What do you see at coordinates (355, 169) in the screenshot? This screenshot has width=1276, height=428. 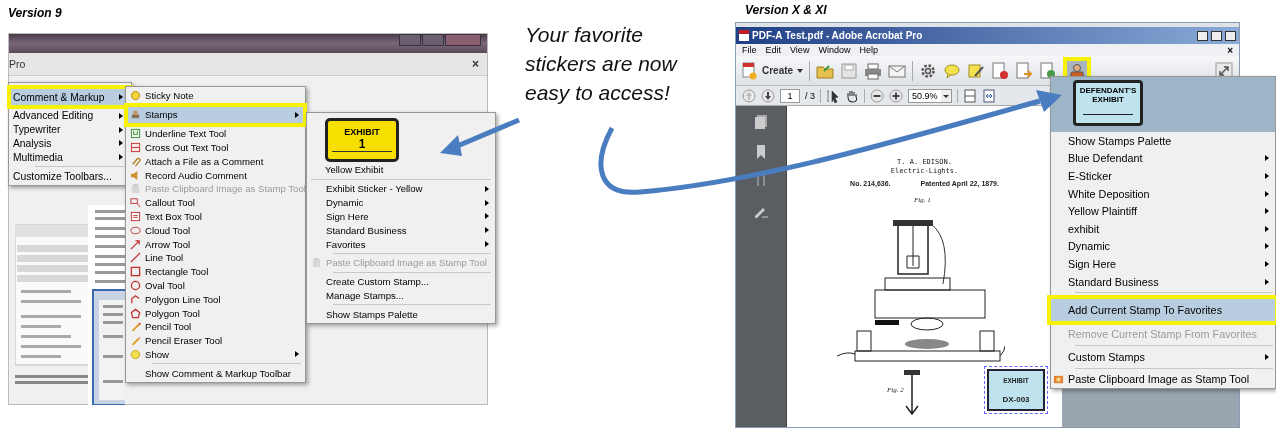 I see `stamp-caption: Yellow Exhibit` at bounding box center [355, 169].